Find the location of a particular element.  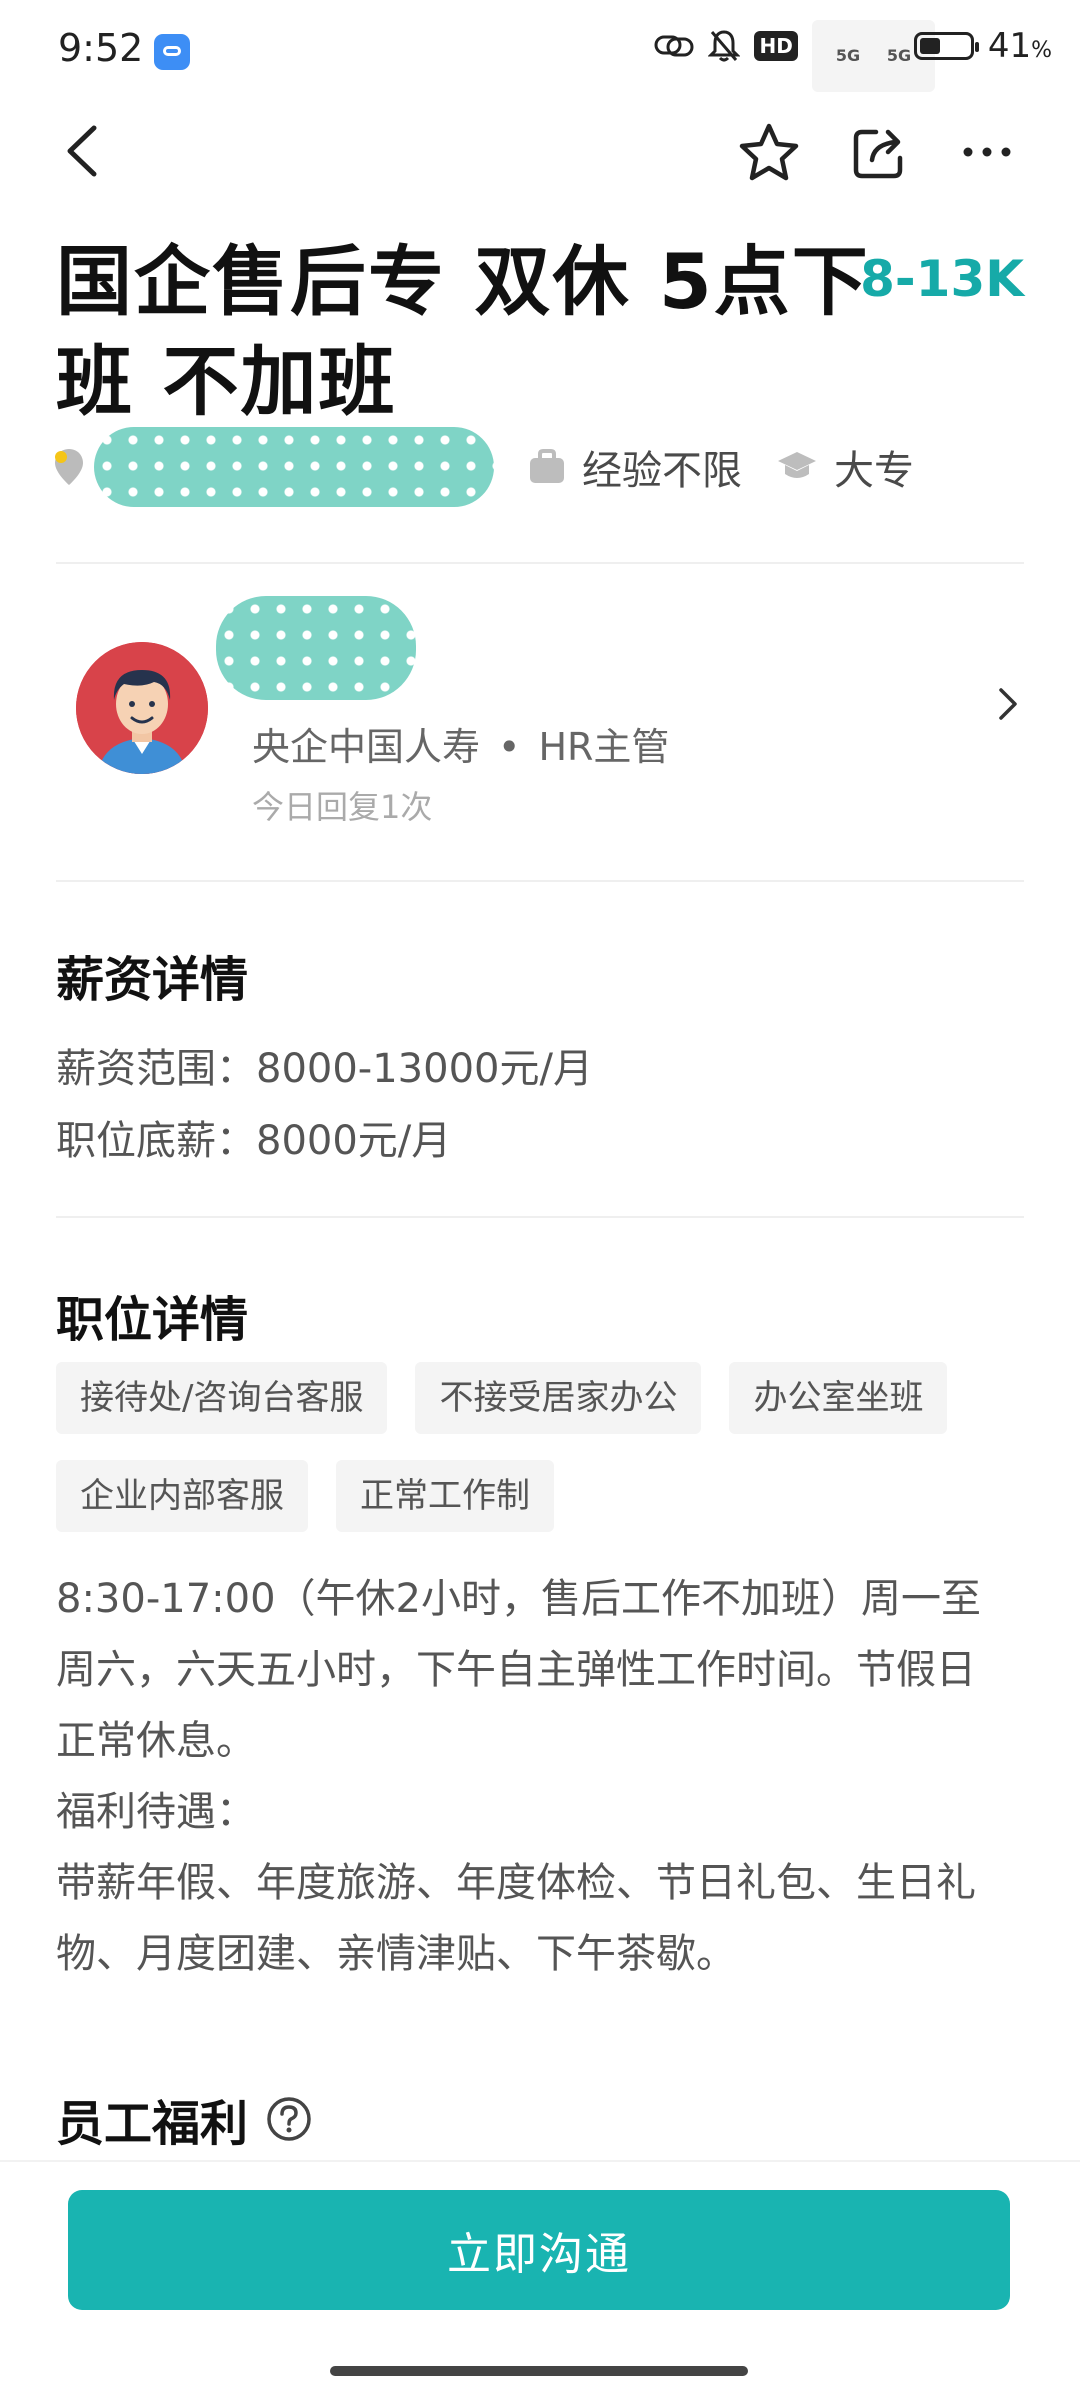

status-icons: HD 5G 5G 41% is located at coordinates (853, 56).